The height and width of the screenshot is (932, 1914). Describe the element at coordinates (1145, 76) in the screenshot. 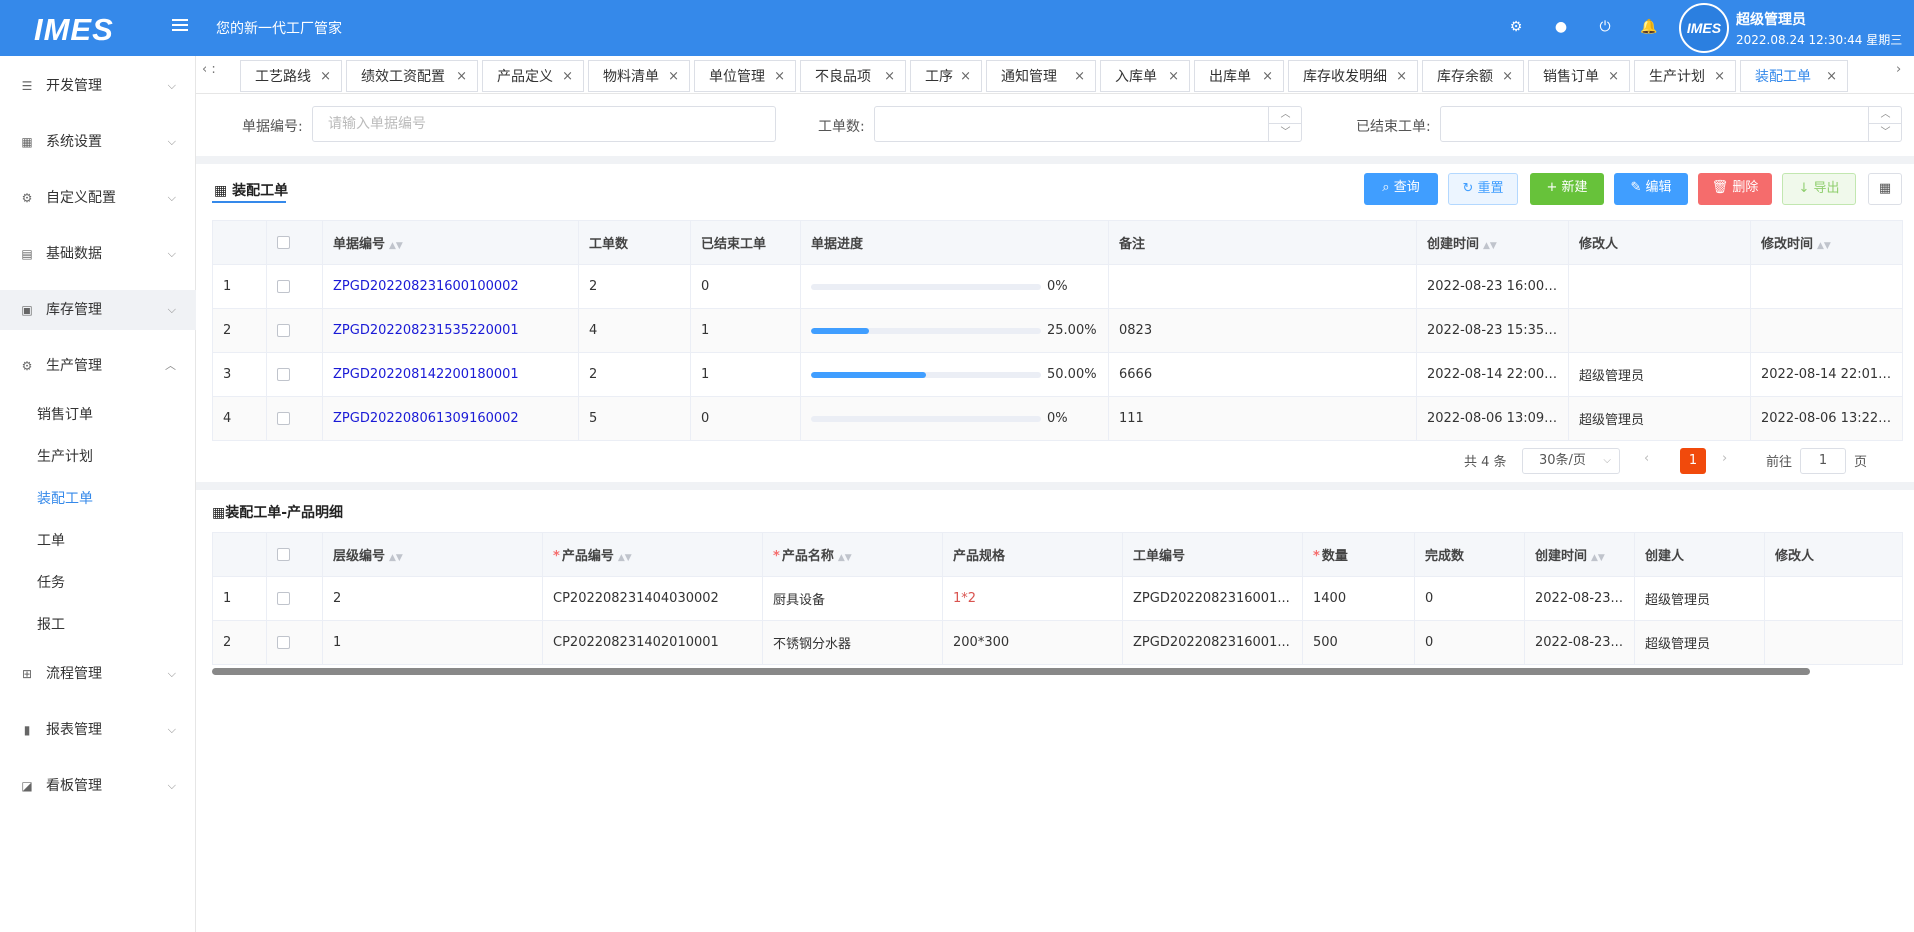

I see `tab-item: 入库单 ×` at that location.